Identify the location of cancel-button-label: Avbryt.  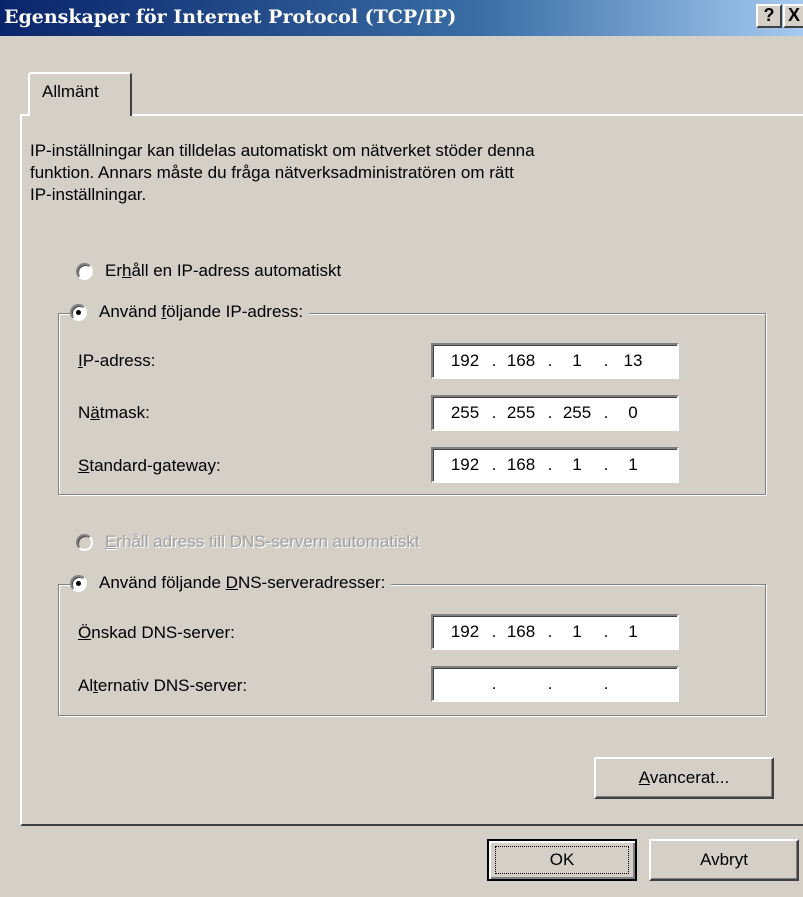
(724, 859).